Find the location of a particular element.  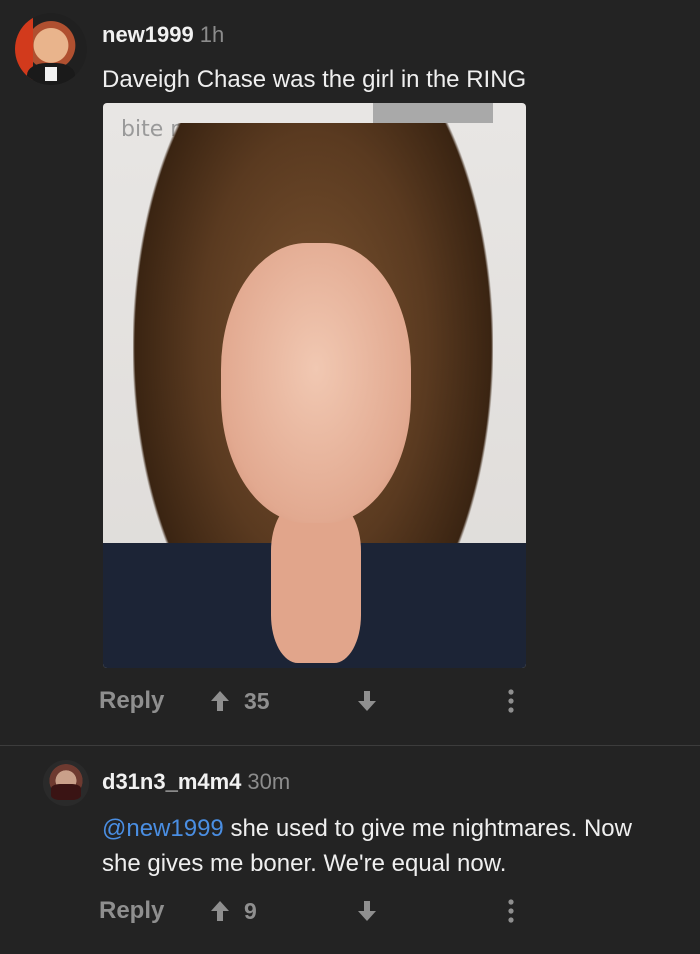

comment-meta: d31n3_m4m4 30m is located at coordinates (196, 782).